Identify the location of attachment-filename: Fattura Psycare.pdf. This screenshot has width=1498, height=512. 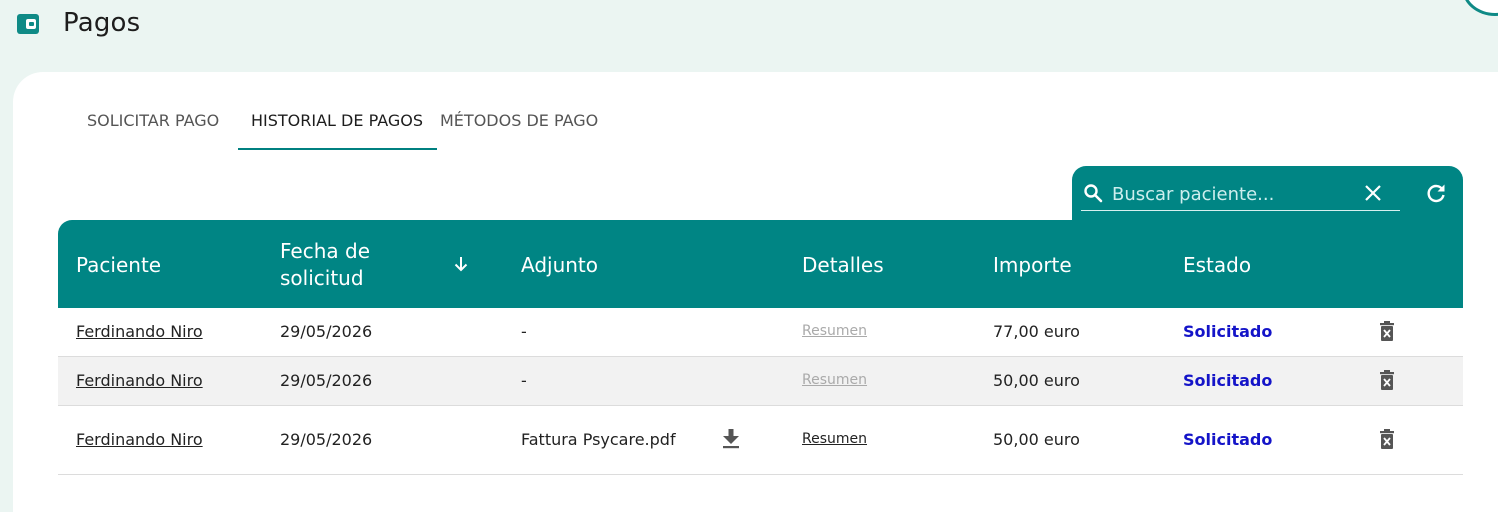
(598, 439).